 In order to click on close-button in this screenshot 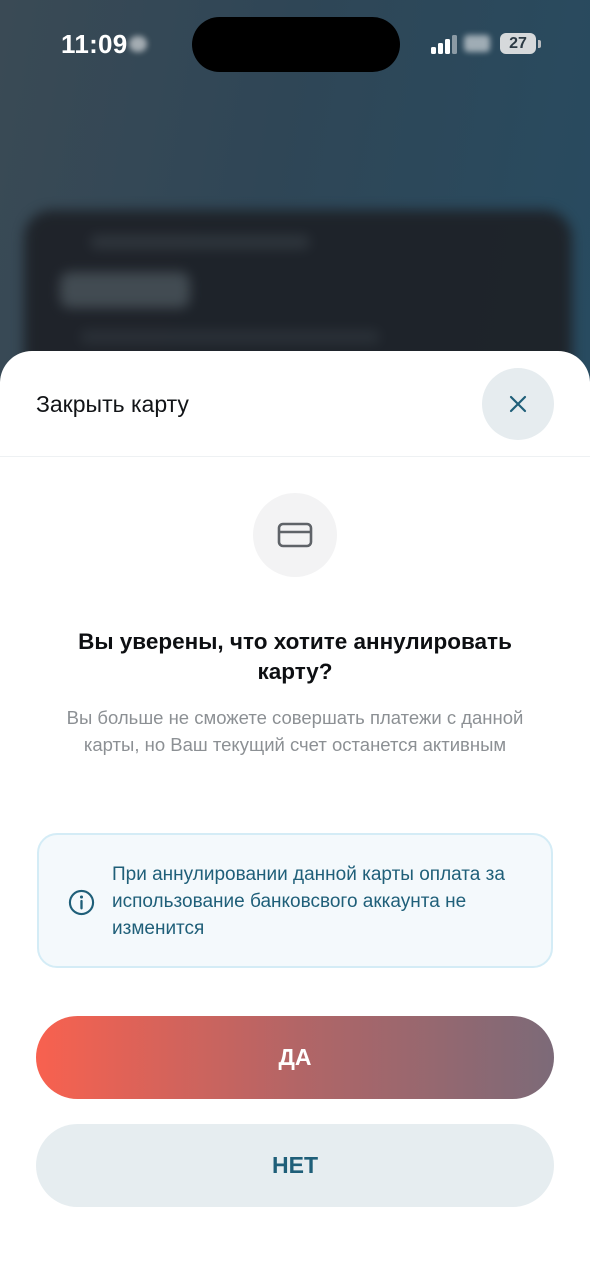, I will do `click(518, 404)`.